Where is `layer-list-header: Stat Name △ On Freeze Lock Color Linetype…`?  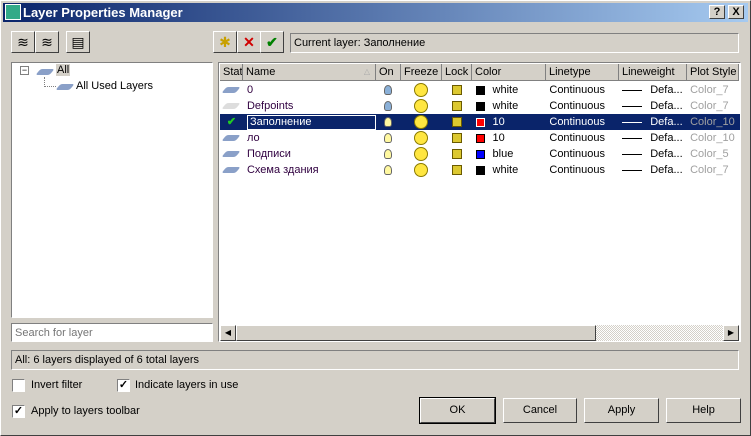
layer-list-header: Stat Name △ On Freeze Lock Color Linetype… is located at coordinates (479, 72).